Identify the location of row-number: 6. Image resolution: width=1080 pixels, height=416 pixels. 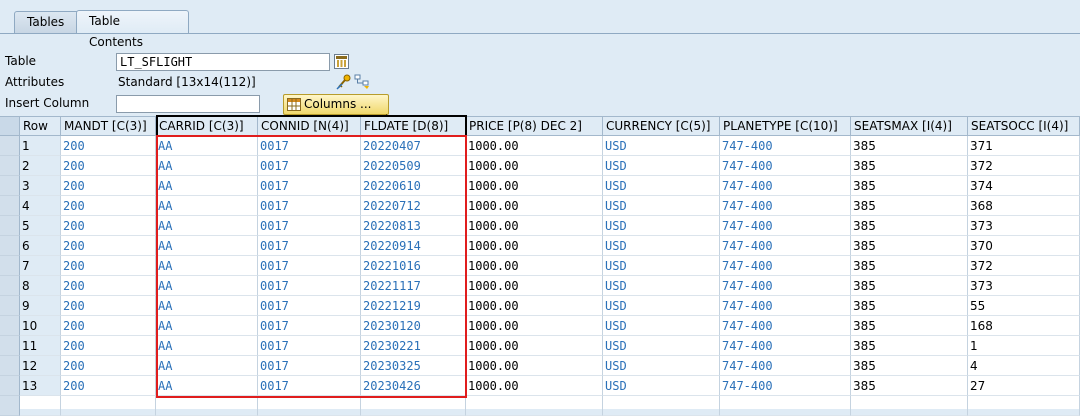
(40, 246).